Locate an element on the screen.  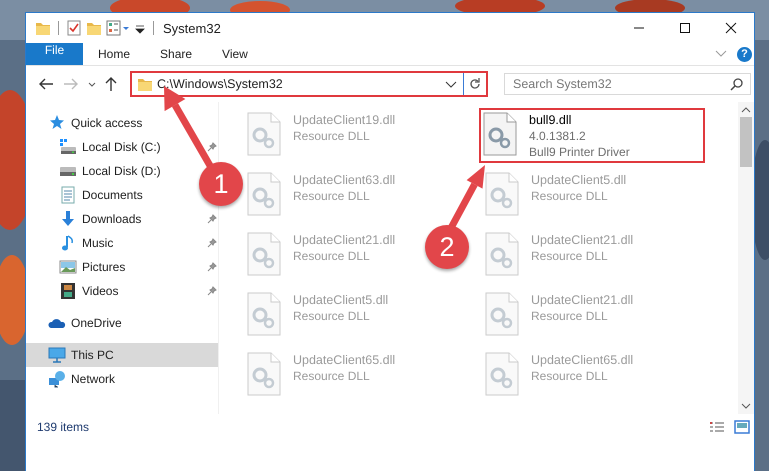
help-button: ? is located at coordinates (744, 54).